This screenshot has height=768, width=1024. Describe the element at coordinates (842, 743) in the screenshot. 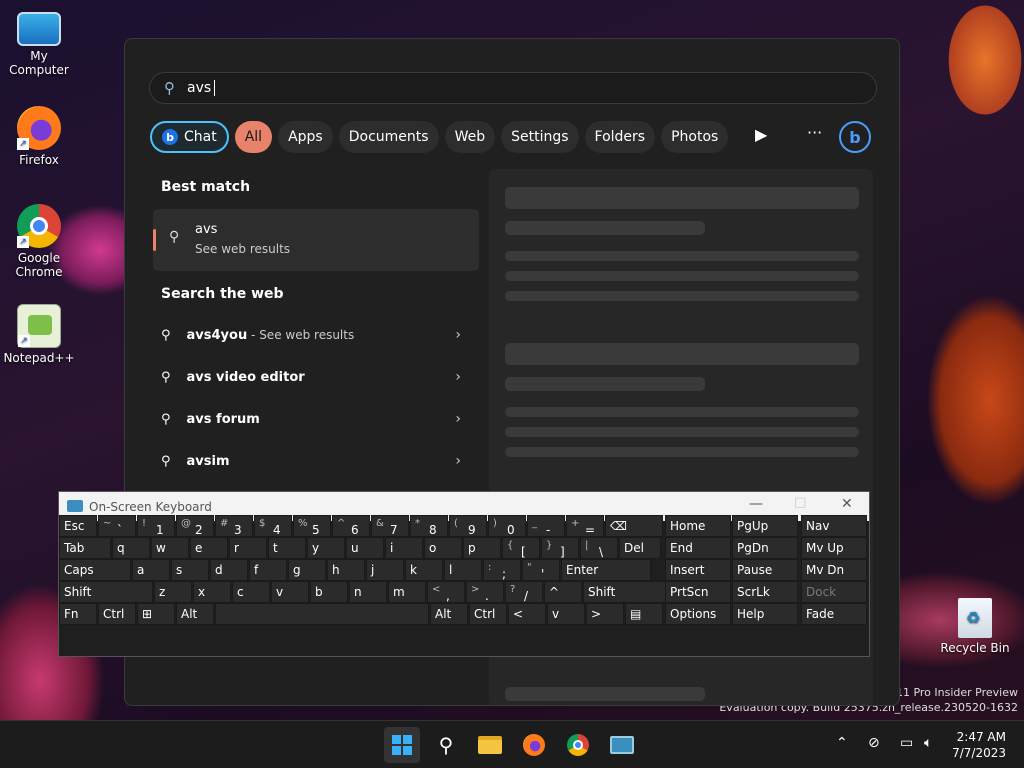

I see `show-hidden-icons-chevron-up-icon: ⌃` at that location.